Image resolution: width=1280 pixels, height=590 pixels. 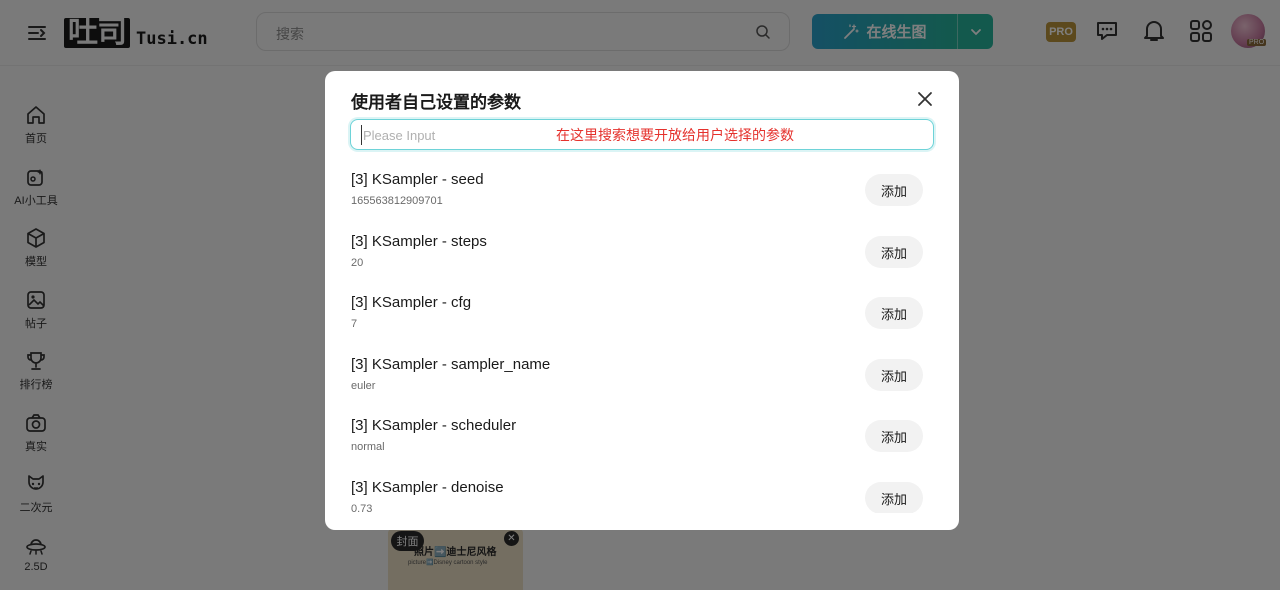 I want to click on param-name: [3] KSampler - steps, so click(x=419, y=241).